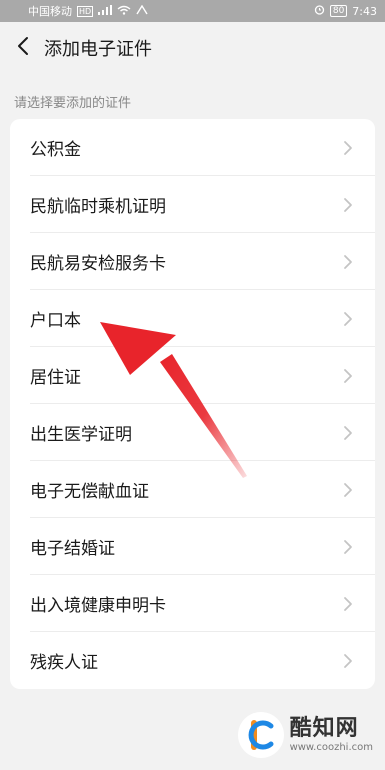 This screenshot has width=385, height=770. Describe the element at coordinates (98, 606) in the screenshot. I see `list-item-label: 出入境健康申明卡` at that location.